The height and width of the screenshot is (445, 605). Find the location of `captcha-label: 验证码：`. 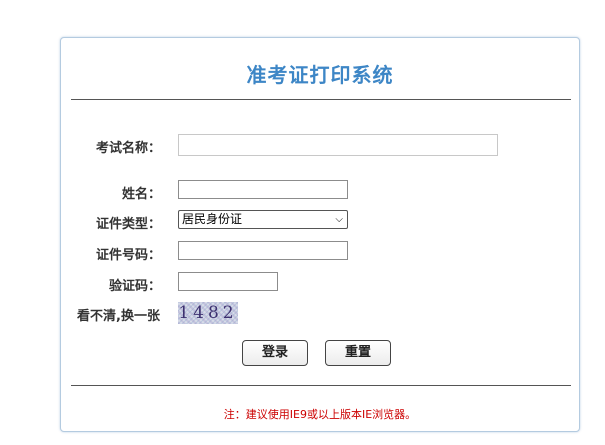

captcha-label: 验证码： is located at coordinates (135, 286).